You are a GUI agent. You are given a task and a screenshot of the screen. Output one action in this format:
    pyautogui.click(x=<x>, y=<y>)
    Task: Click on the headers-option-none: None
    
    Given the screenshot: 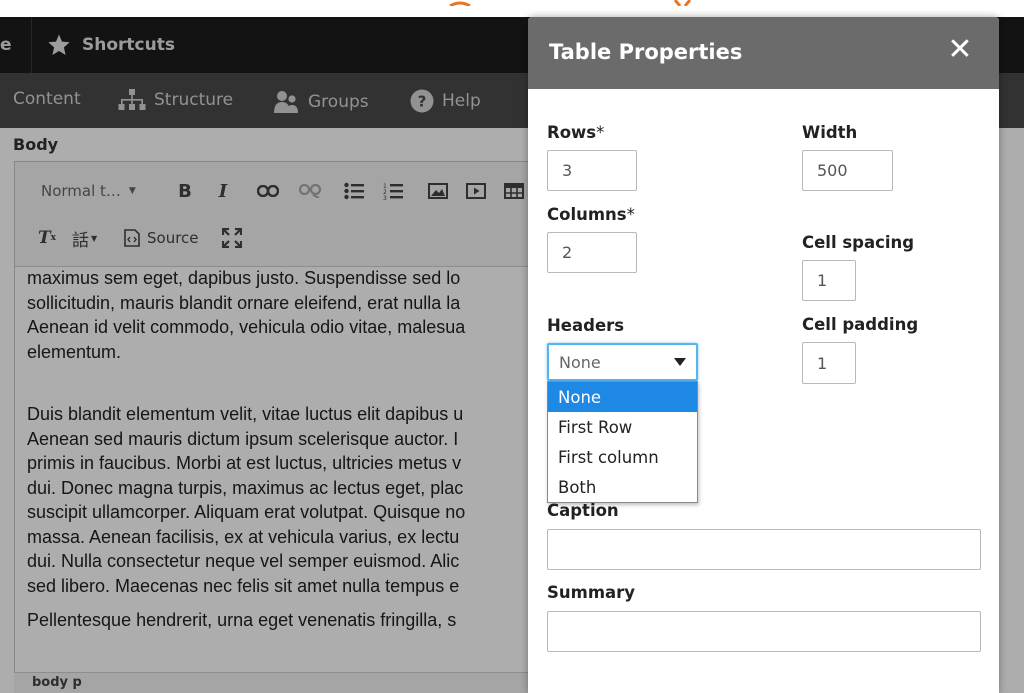 What is the action you would take?
    pyautogui.click(x=622, y=397)
    